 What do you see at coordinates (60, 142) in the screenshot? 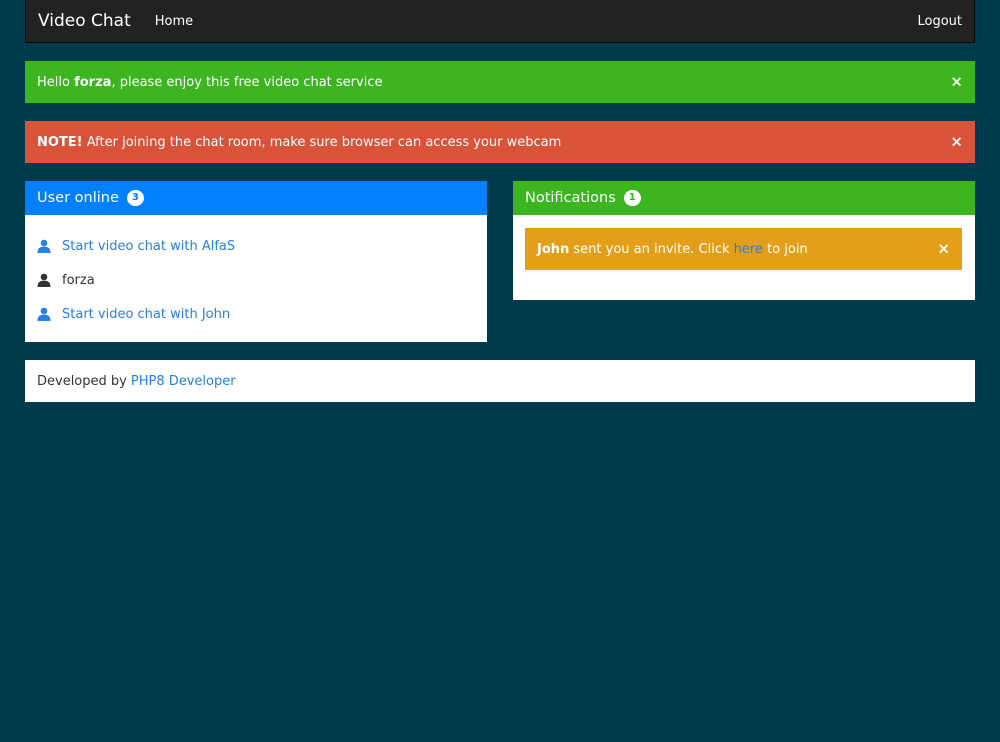
I see `note-label: NOTE!` at bounding box center [60, 142].